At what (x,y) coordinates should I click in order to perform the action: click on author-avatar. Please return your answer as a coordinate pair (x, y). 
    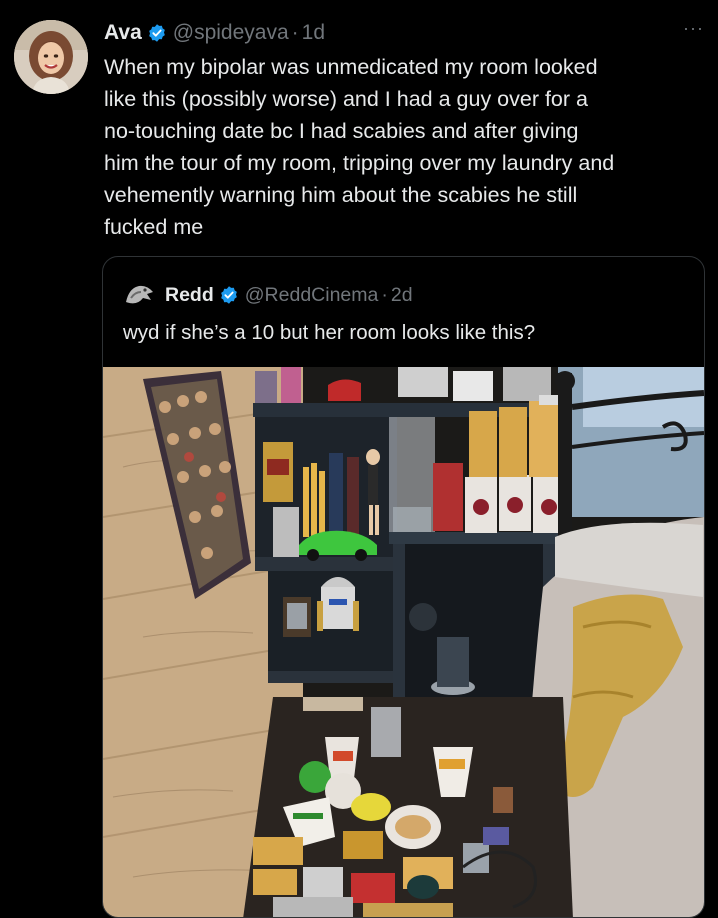
    Looking at the image, I should click on (51, 57).